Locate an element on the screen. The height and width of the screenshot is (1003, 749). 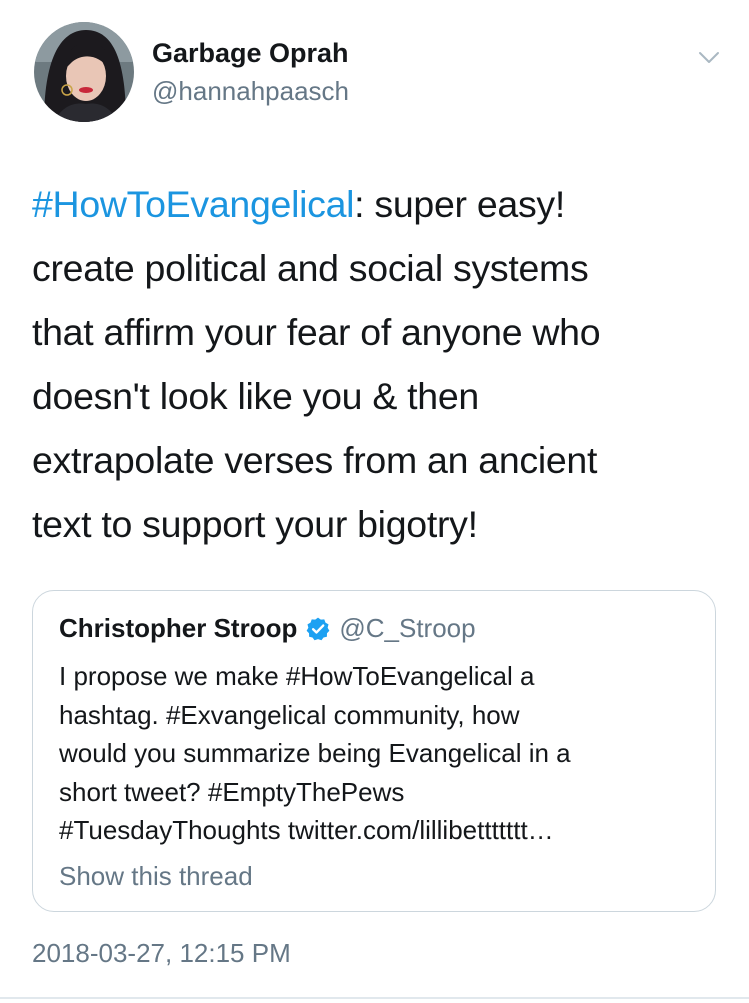
quoted-line: short tweet? #EmptyThePews is located at coordinates (232, 791).